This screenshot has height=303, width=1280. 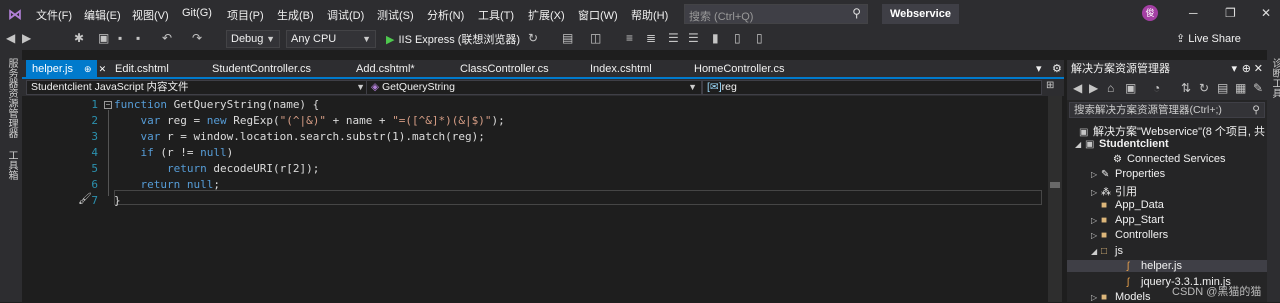 What do you see at coordinates (595, 38) in the screenshot?
I see `browser-link-icon: ◫` at bounding box center [595, 38].